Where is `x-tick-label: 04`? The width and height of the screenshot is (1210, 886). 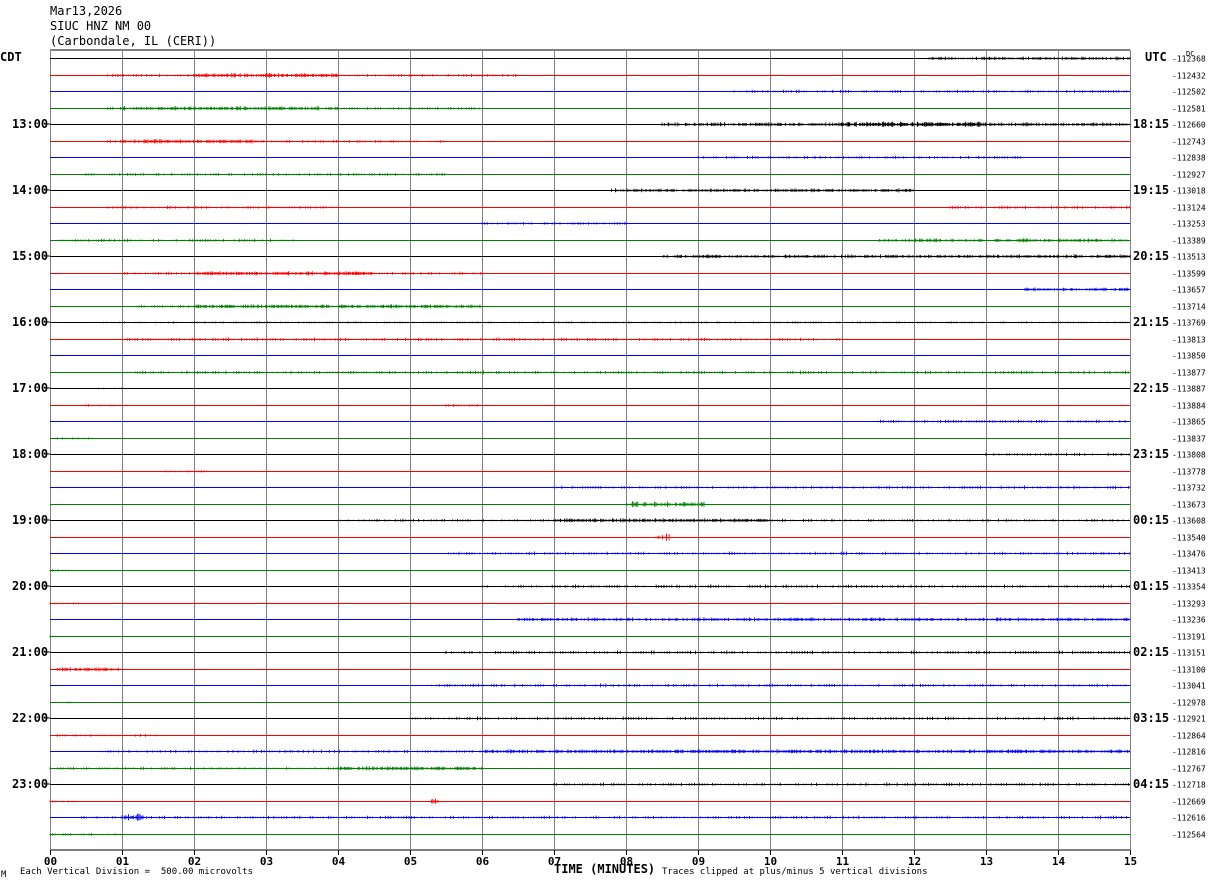
x-tick-label: 04 is located at coordinates (339, 861).